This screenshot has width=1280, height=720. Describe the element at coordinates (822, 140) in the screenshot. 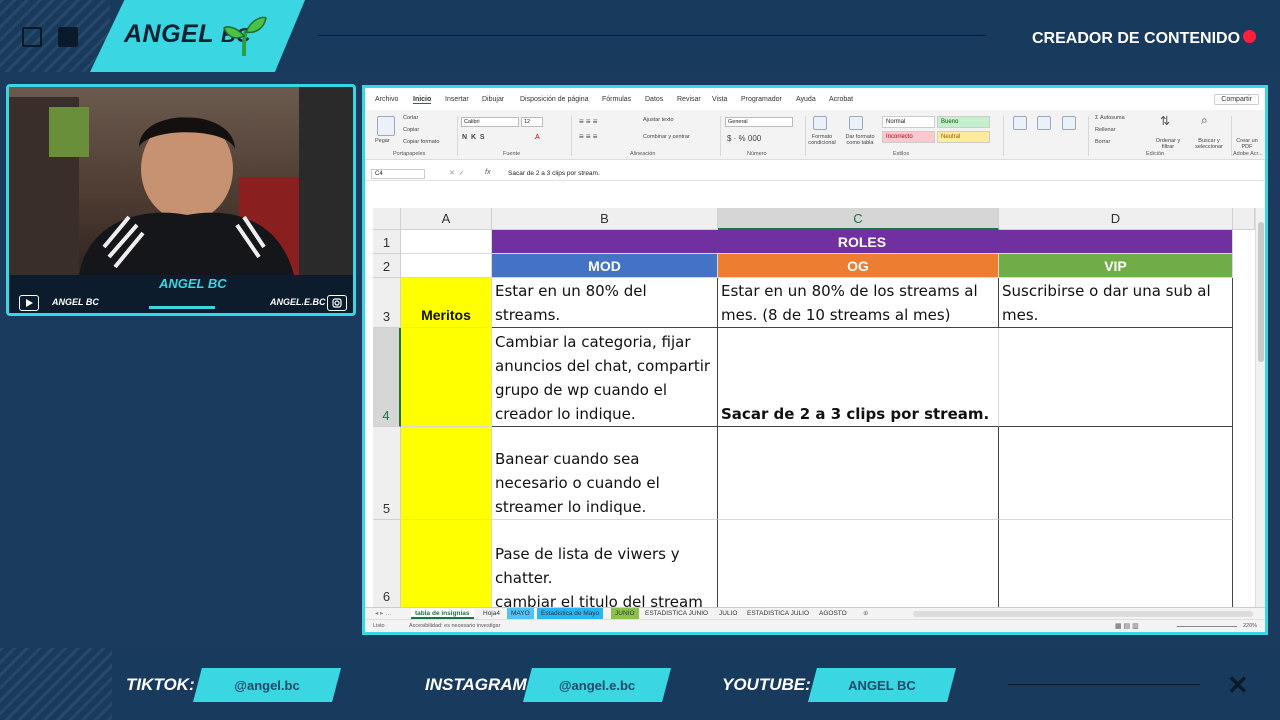

I see `conditional-format-button: Formato condicional` at that location.